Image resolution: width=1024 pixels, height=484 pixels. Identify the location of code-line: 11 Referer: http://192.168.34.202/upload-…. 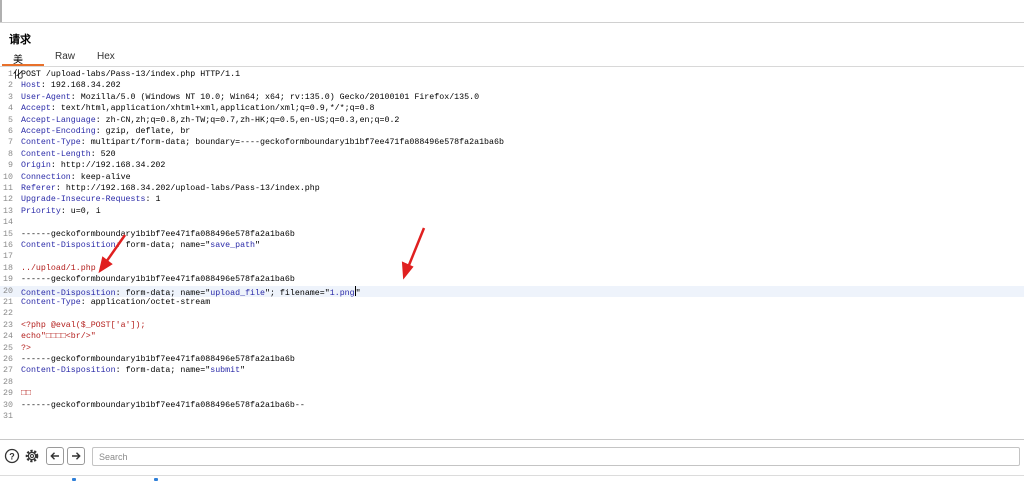
(512, 188).